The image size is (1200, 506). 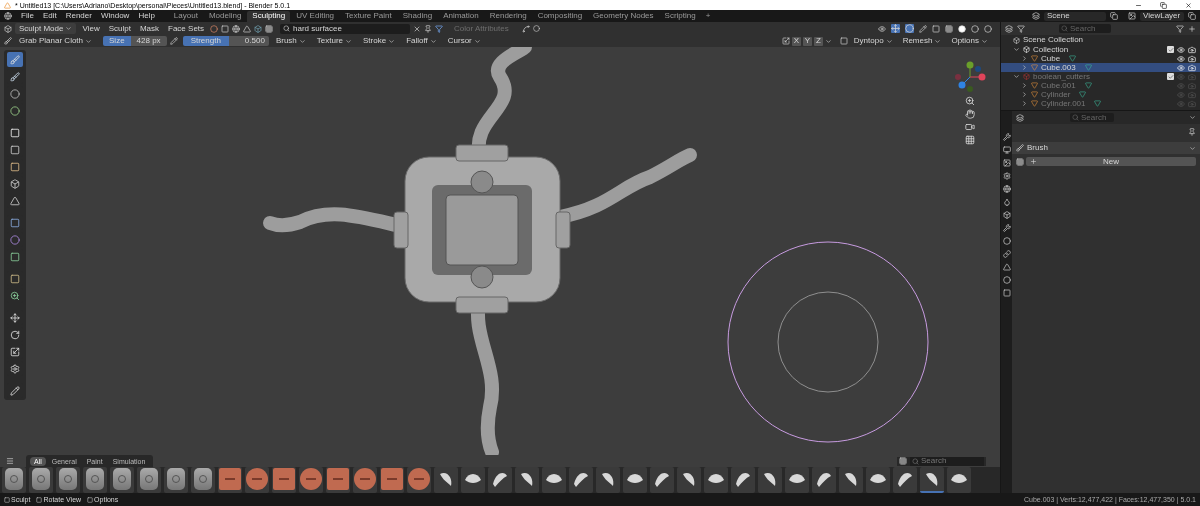 I want to click on new-button: New, so click(x=1111, y=161).